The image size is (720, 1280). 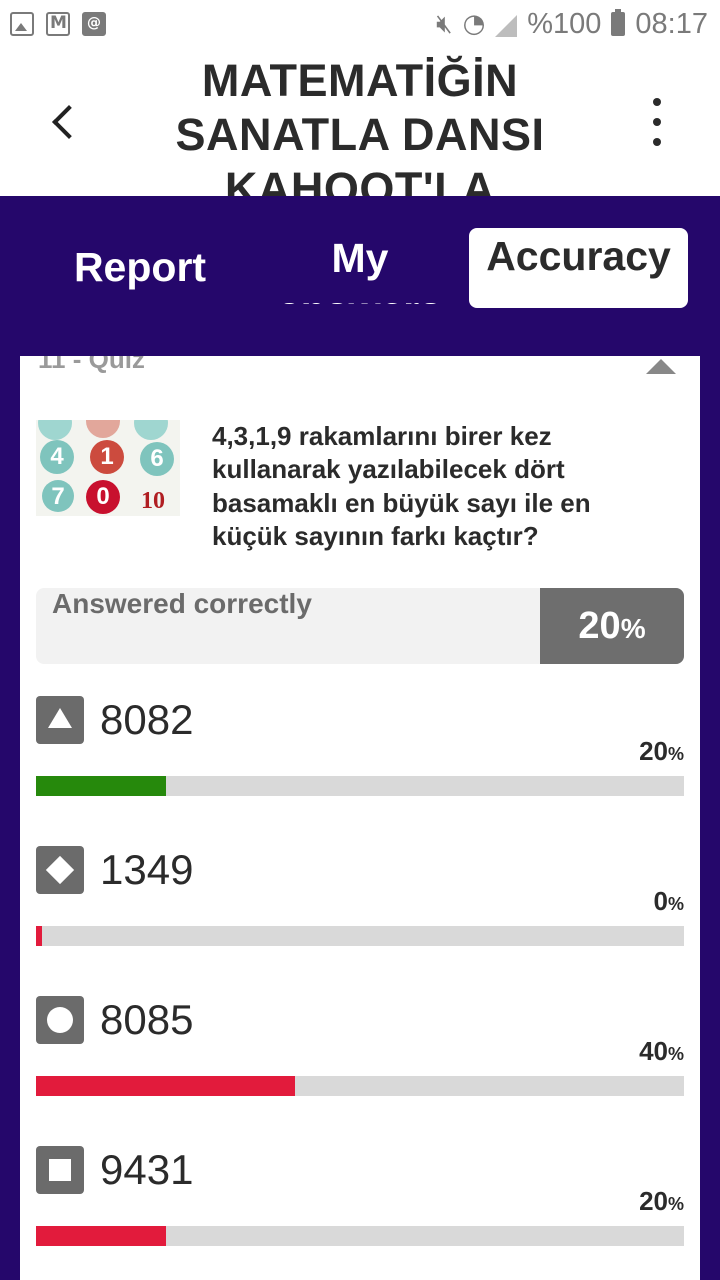 I want to click on square-icon, so click(x=60, y=1170).